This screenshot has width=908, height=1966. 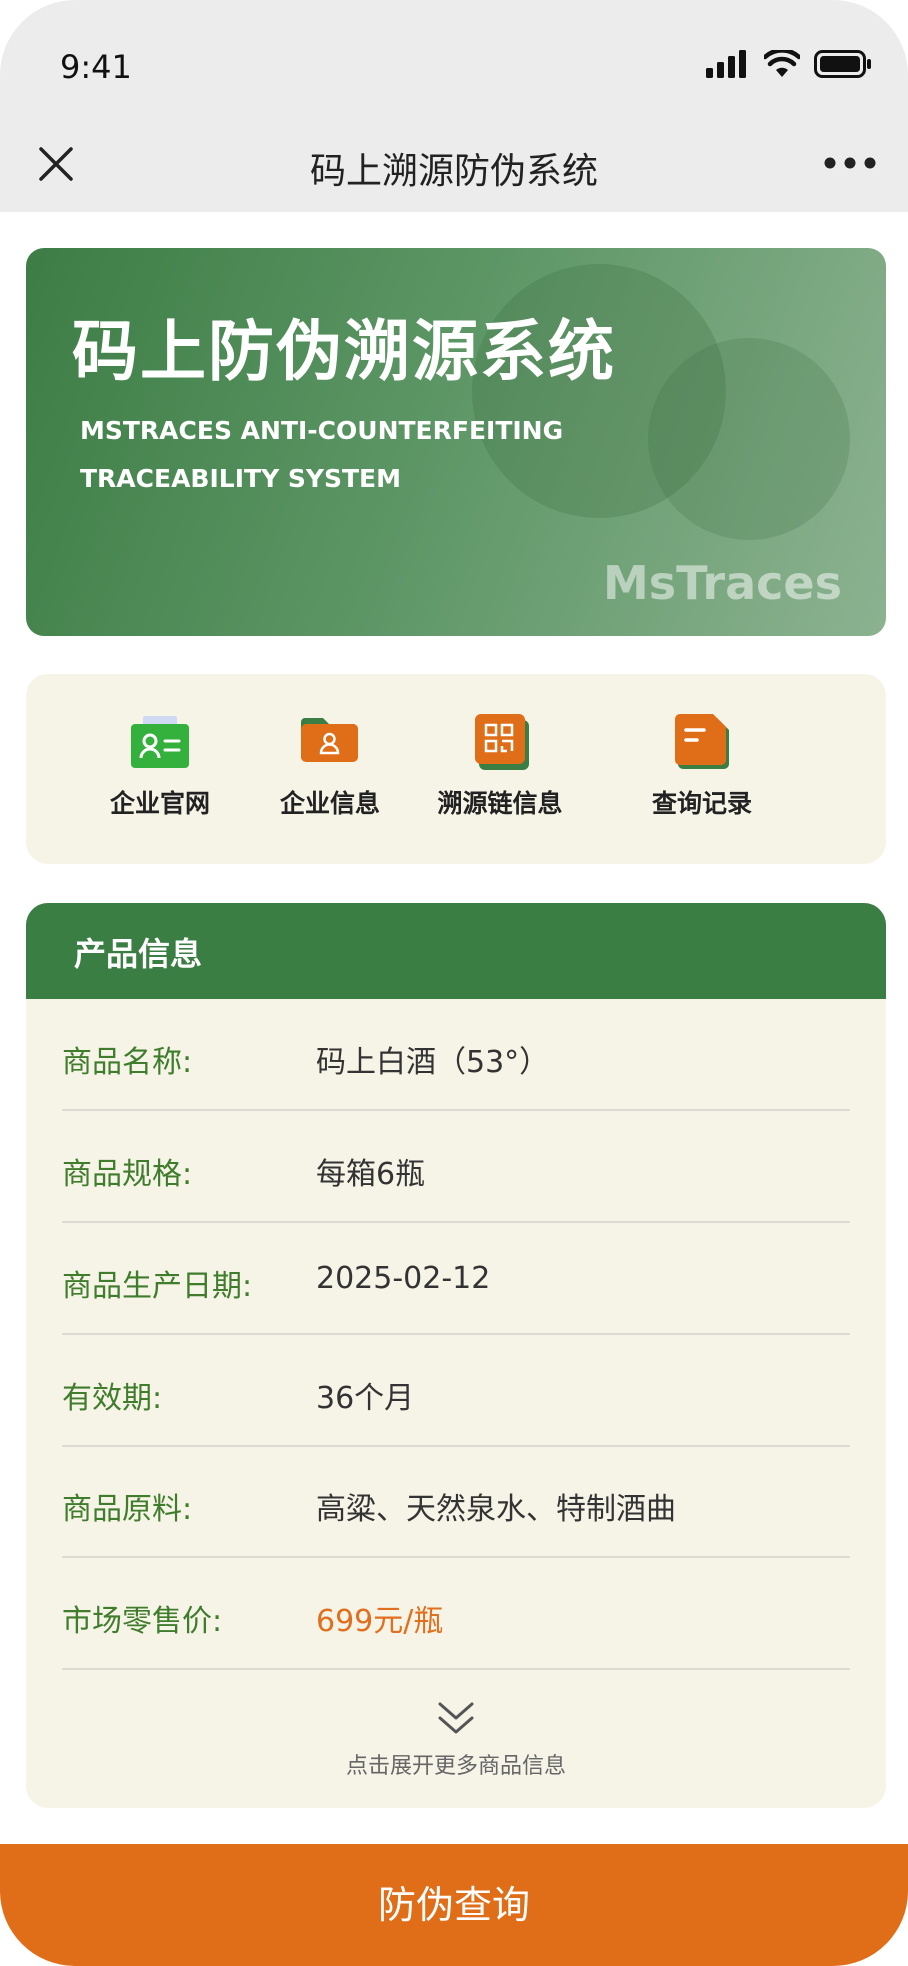 What do you see at coordinates (160, 742) in the screenshot?
I see `id-card-icon` at bounding box center [160, 742].